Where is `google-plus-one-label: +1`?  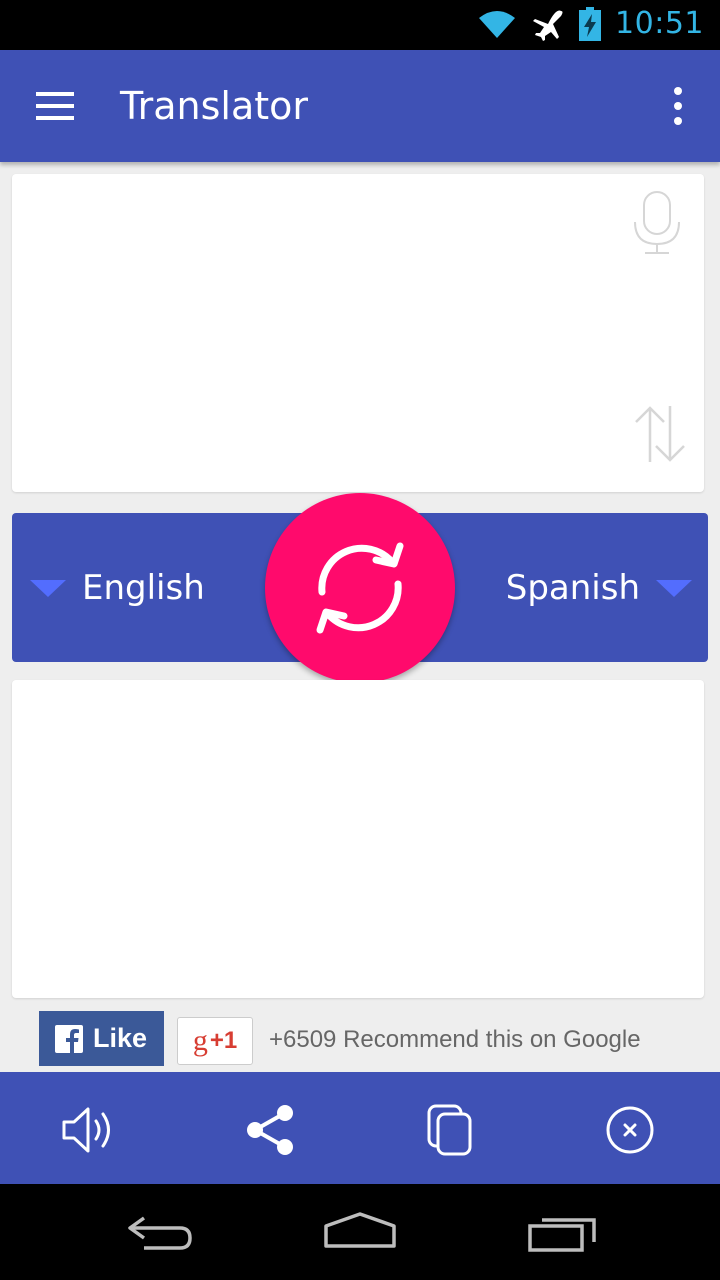 google-plus-one-label: +1 is located at coordinates (223, 1040).